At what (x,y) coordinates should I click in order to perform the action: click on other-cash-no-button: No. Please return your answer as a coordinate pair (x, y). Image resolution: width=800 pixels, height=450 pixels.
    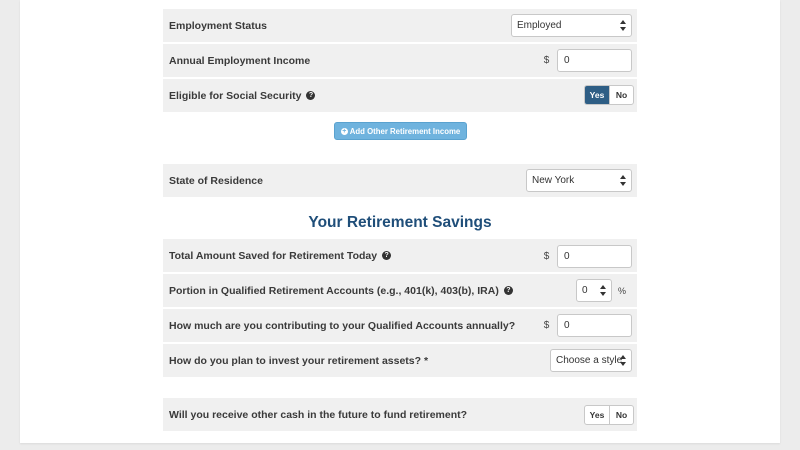
    Looking at the image, I should click on (621, 415).